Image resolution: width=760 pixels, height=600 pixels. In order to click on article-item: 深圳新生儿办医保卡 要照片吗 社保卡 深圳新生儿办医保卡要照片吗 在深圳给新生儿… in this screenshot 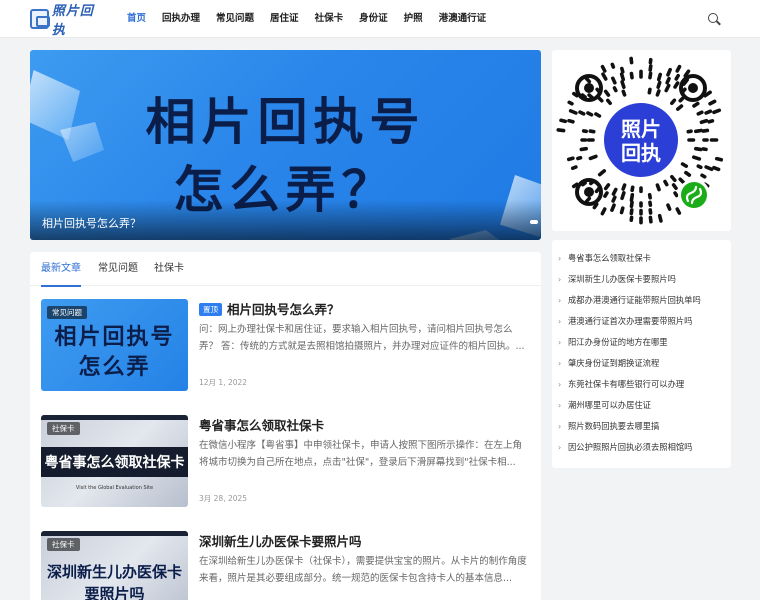, I will do `click(285, 565)`.